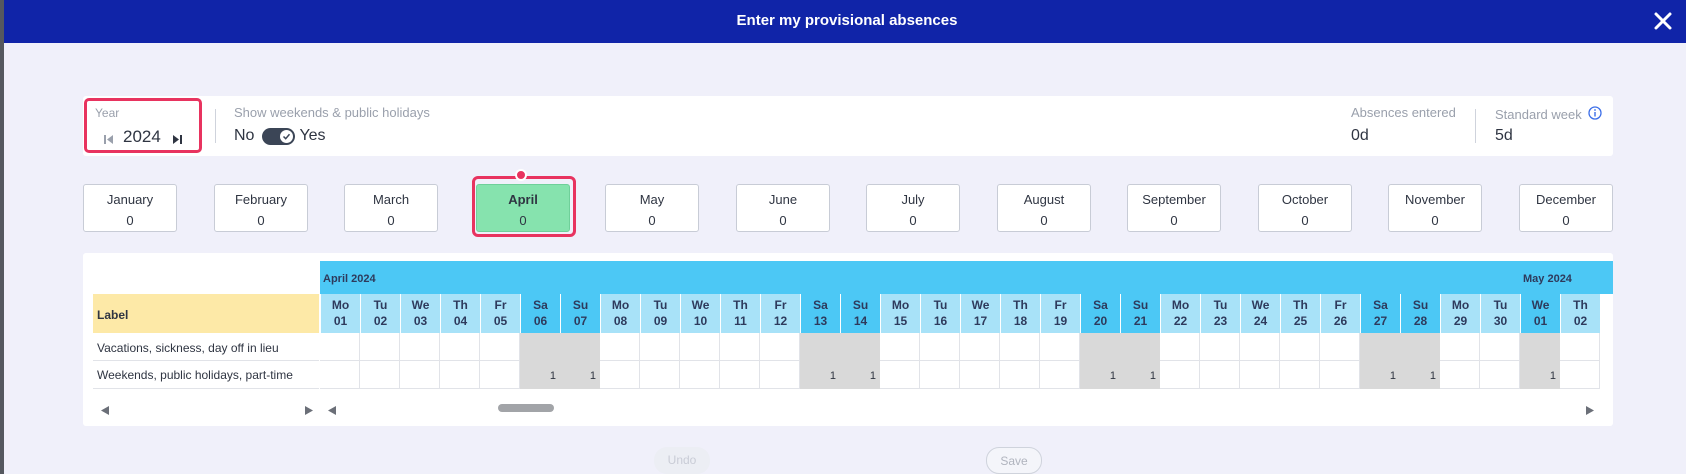 The image size is (1686, 474). Describe the element at coordinates (526, 408) in the screenshot. I see `horizontal-scrollbar-thumb` at that location.